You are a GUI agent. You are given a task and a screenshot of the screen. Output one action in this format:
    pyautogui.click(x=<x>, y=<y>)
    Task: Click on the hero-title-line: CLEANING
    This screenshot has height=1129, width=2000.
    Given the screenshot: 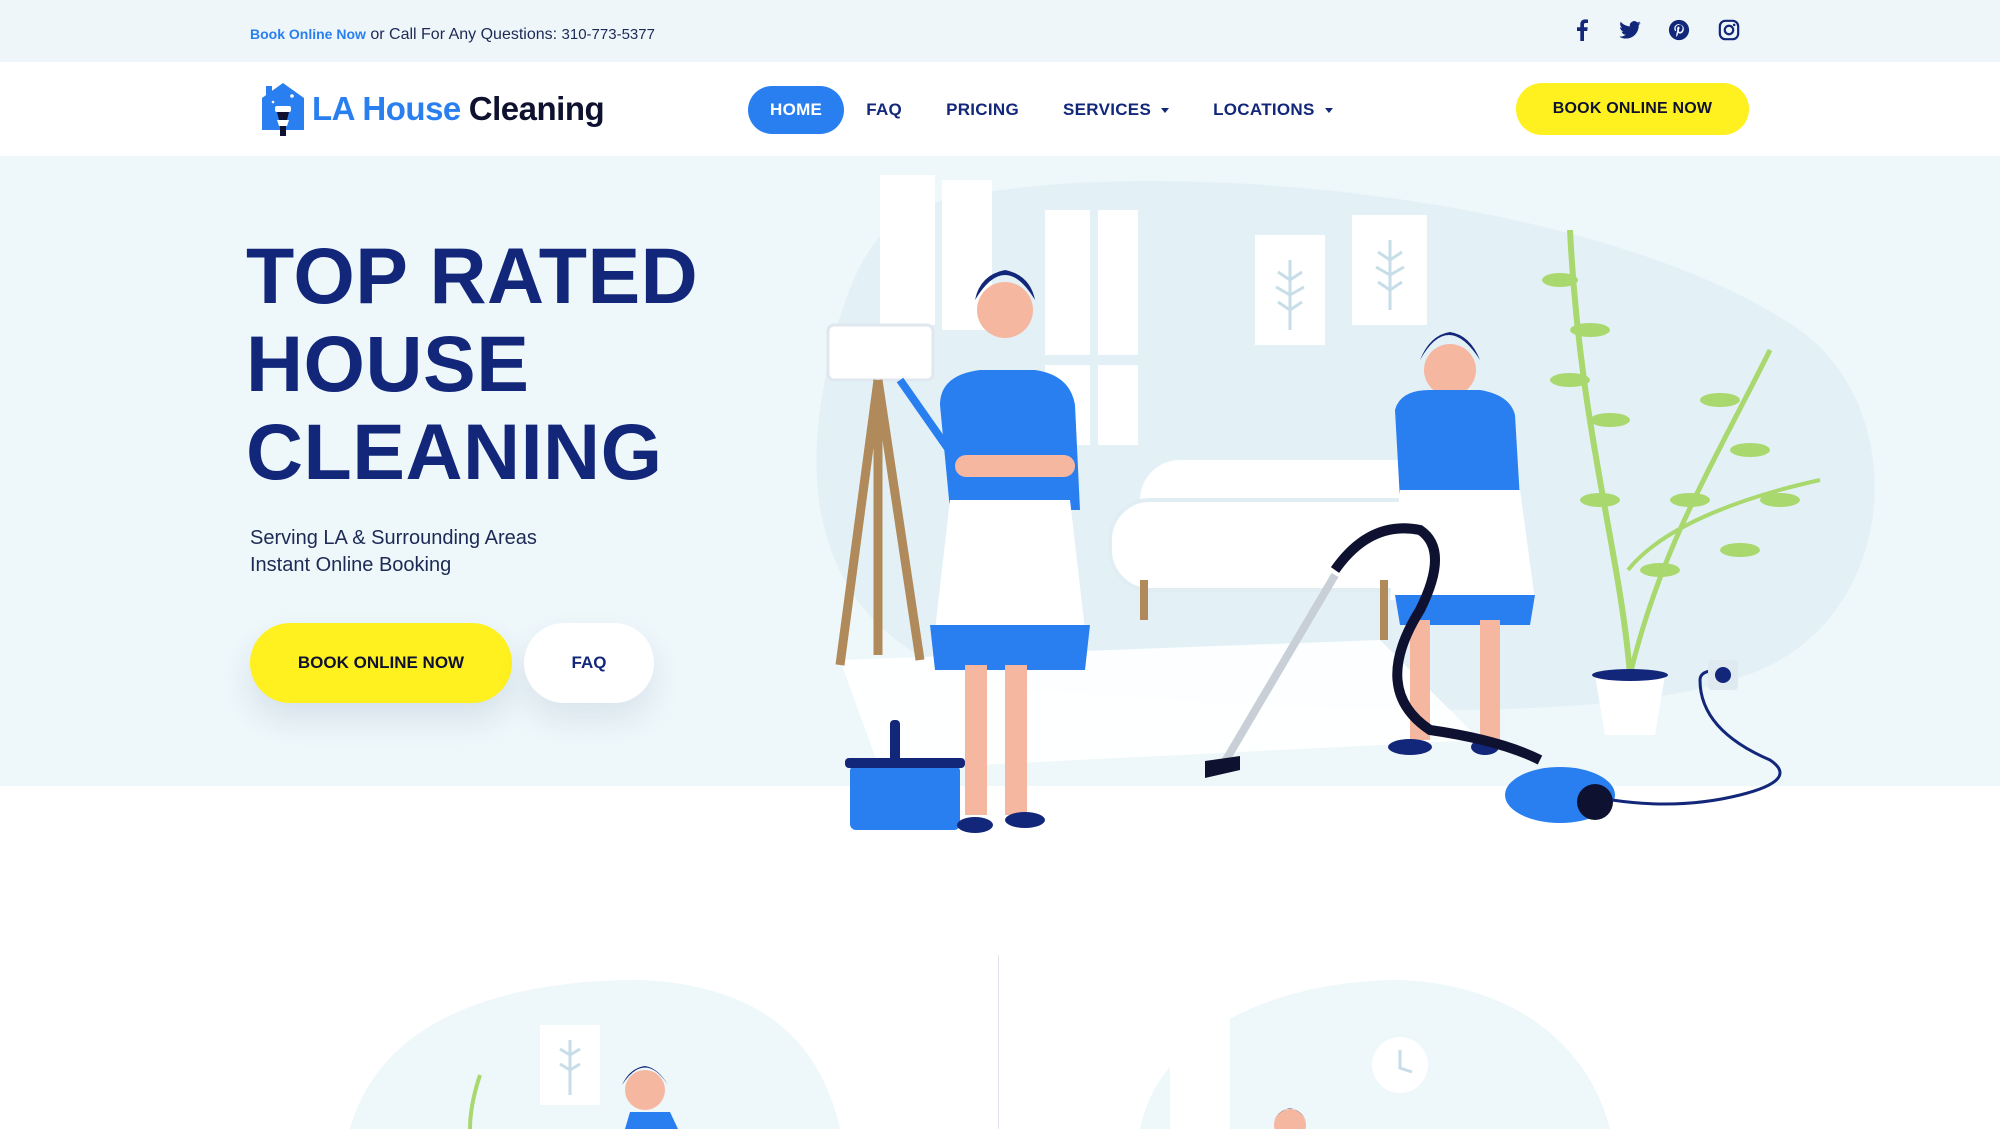 What is the action you would take?
    pyautogui.click(x=454, y=451)
    